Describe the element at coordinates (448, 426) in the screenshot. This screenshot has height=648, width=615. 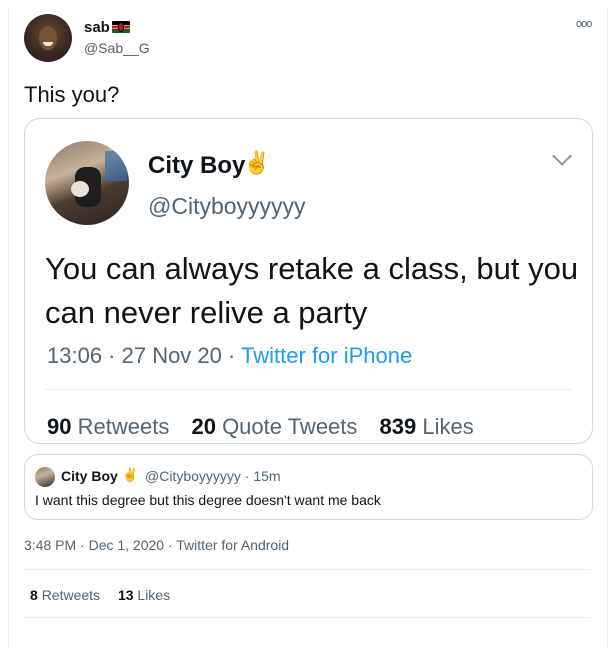
I see `screenshot-likes-label: Likes` at that location.